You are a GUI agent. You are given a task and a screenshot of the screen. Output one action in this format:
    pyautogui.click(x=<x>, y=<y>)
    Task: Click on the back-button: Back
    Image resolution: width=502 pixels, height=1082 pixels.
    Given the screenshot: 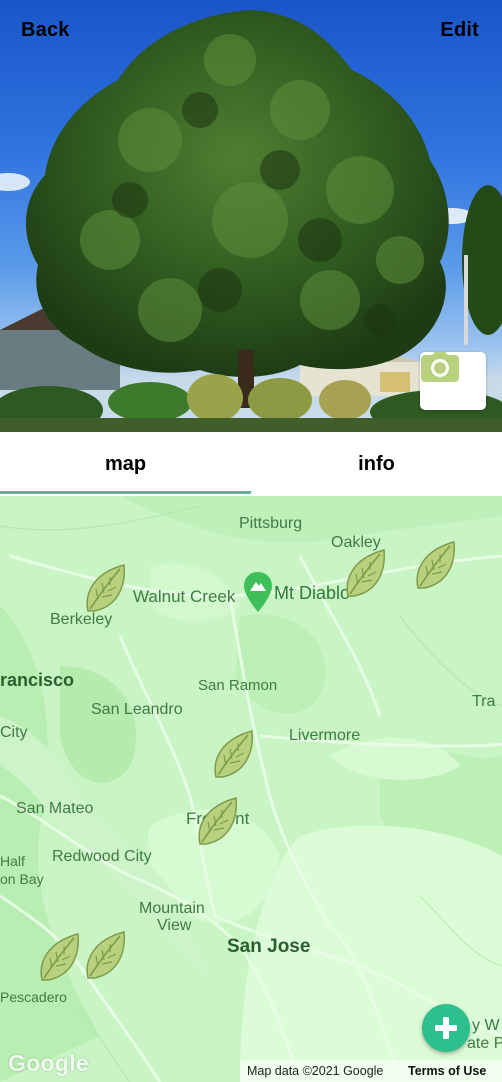 What is the action you would take?
    pyautogui.click(x=45, y=30)
    